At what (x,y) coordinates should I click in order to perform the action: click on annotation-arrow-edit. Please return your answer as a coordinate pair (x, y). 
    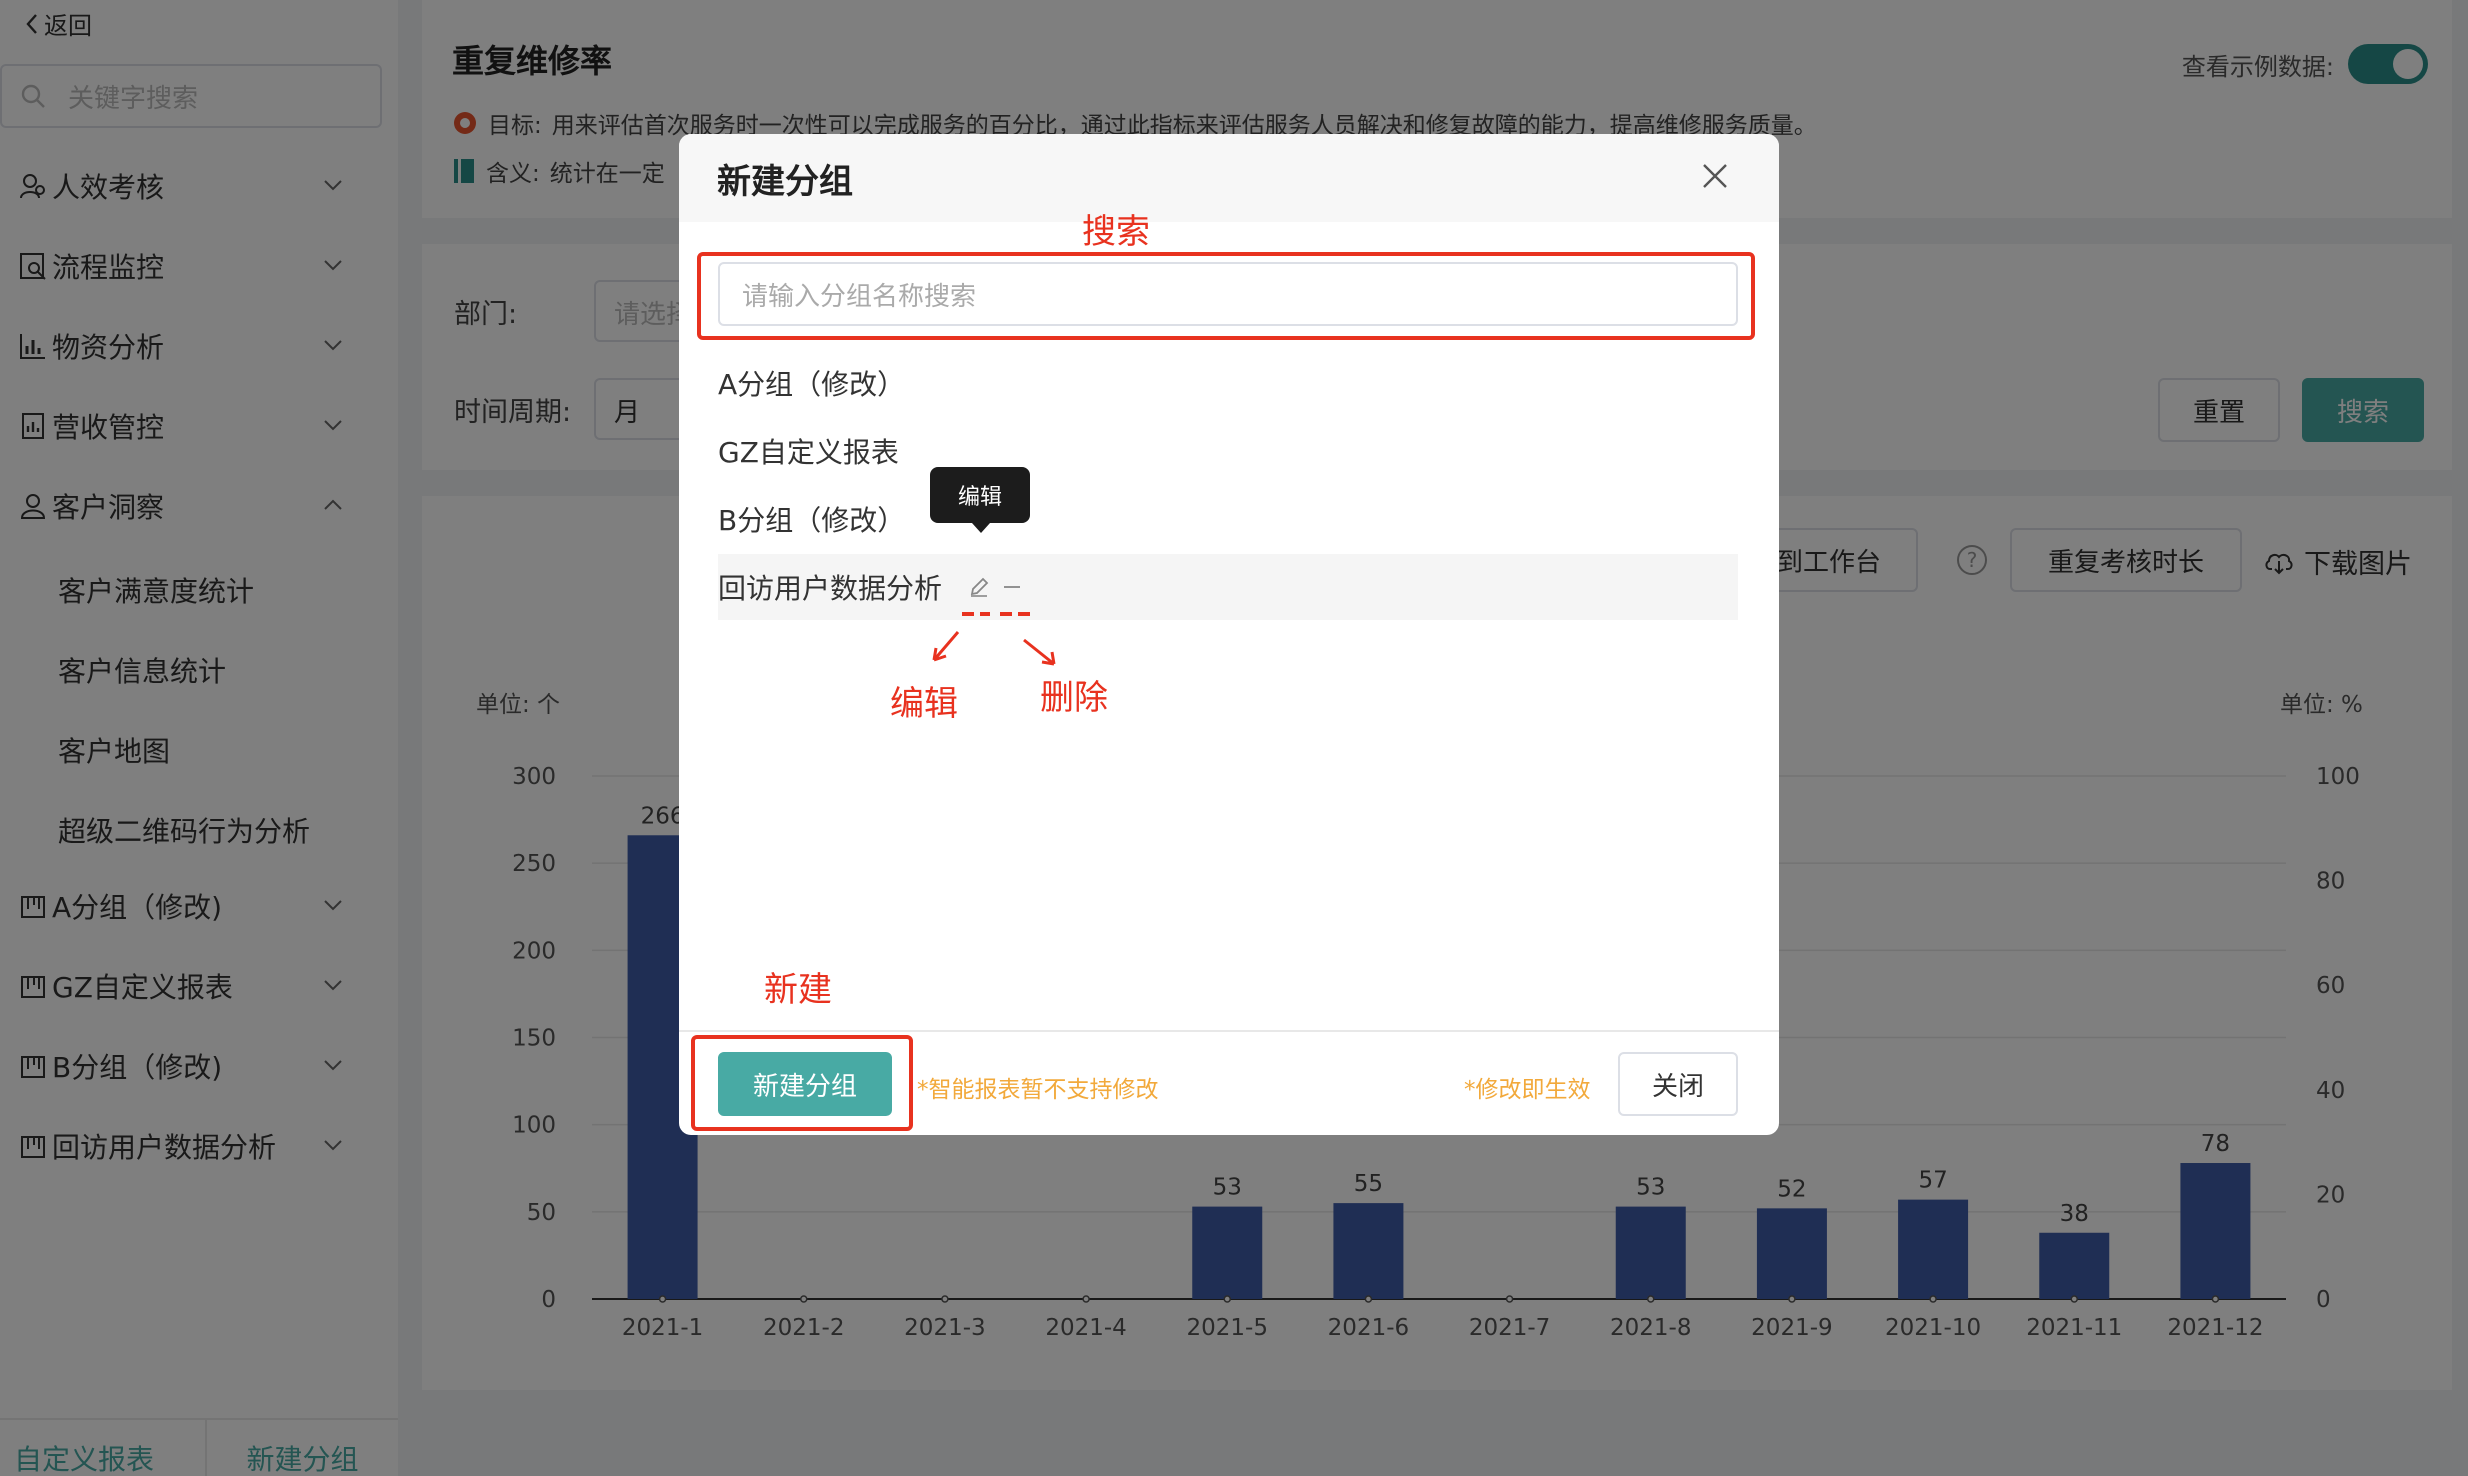
    Looking at the image, I should click on (946, 646).